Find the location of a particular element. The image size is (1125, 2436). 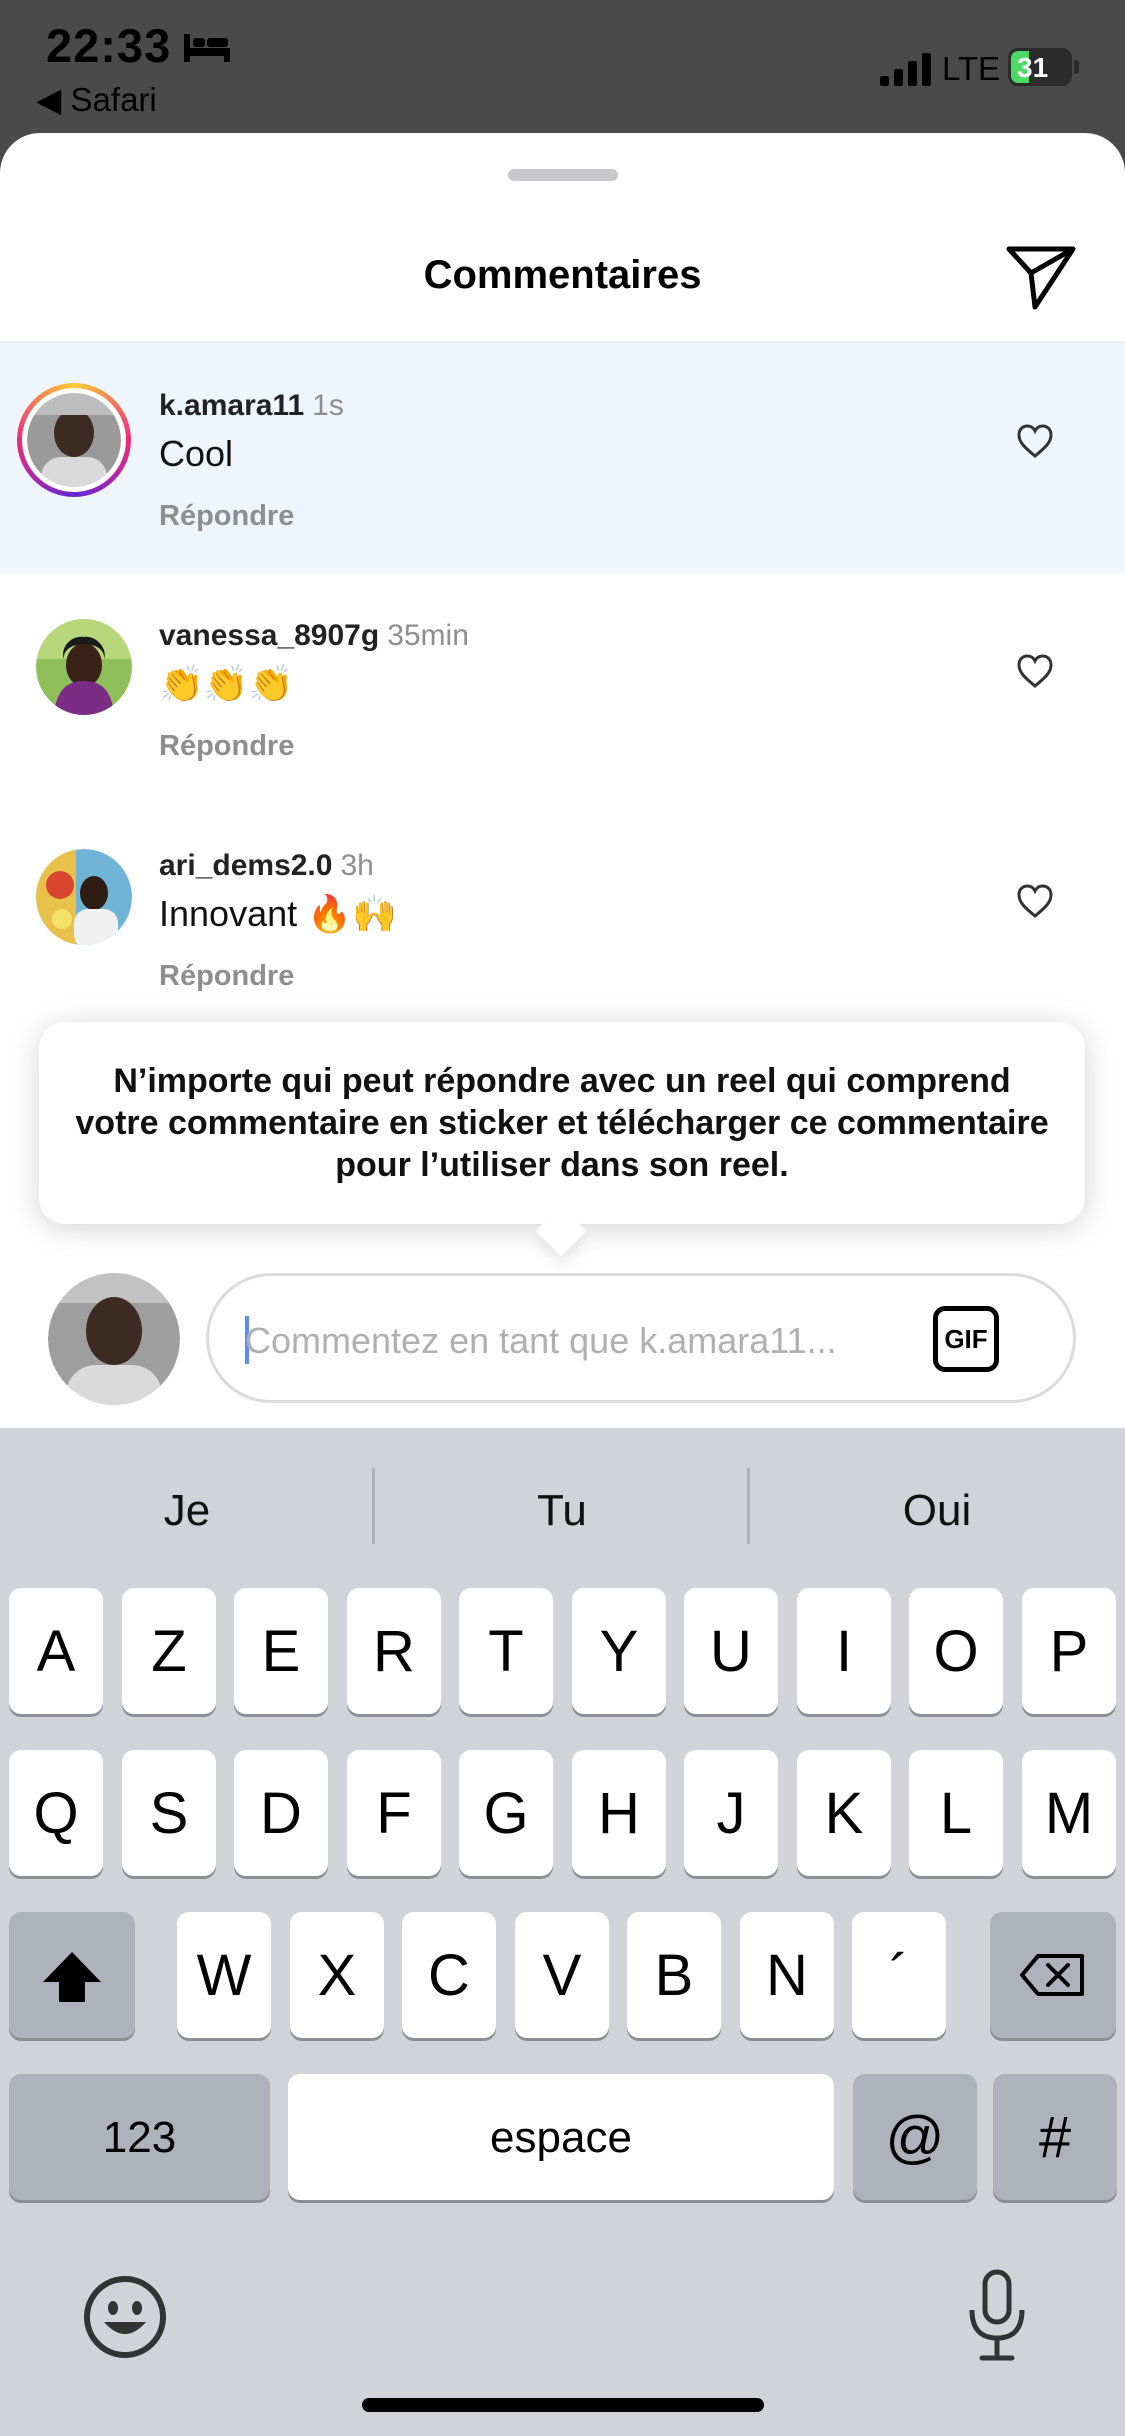

key-b: B is located at coordinates (674, 1975).